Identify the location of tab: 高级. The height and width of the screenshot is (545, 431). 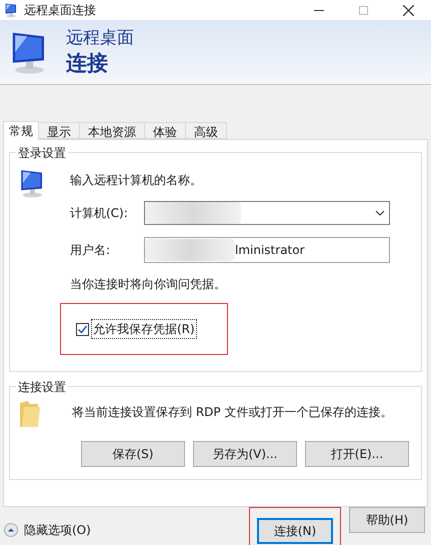
(206, 130).